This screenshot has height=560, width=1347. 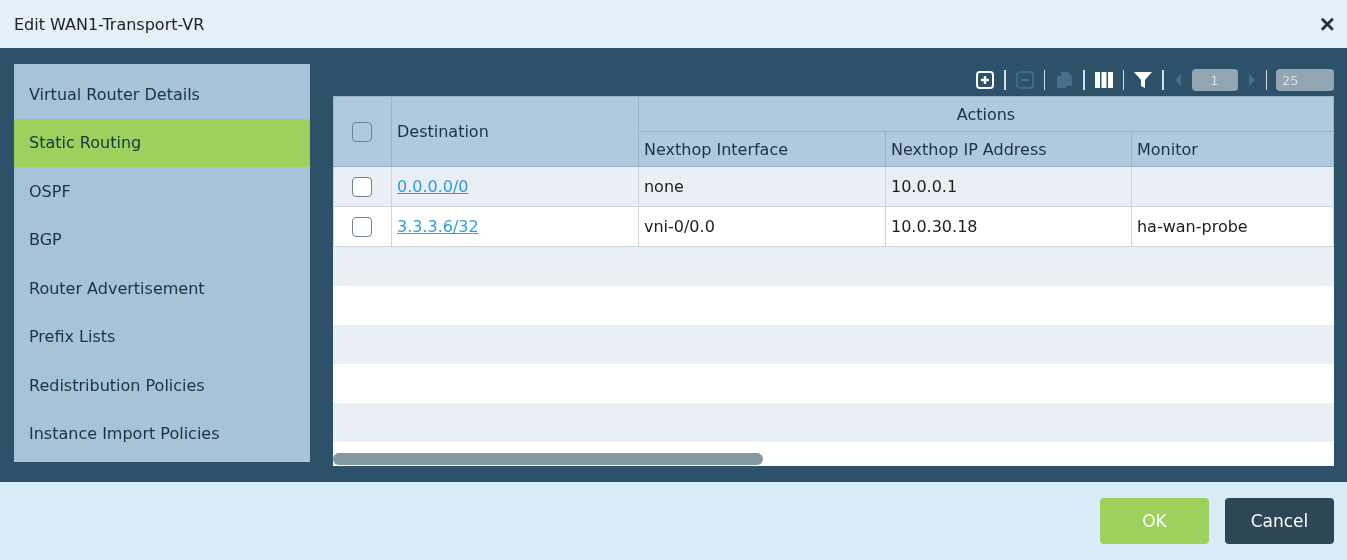 What do you see at coordinates (1279, 521) in the screenshot?
I see `cancel-button: Cancel` at bounding box center [1279, 521].